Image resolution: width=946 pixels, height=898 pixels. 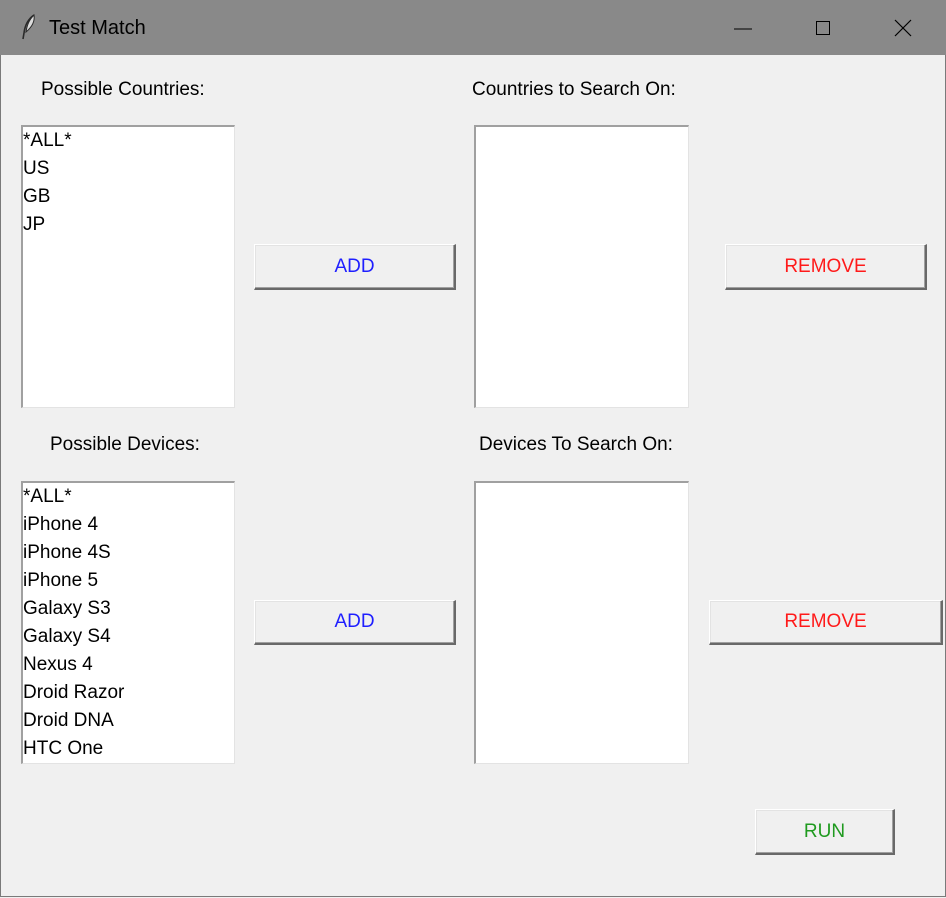 What do you see at coordinates (581, 622) in the screenshot?
I see `devices-to-search-listbox` at bounding box center [581, 622].